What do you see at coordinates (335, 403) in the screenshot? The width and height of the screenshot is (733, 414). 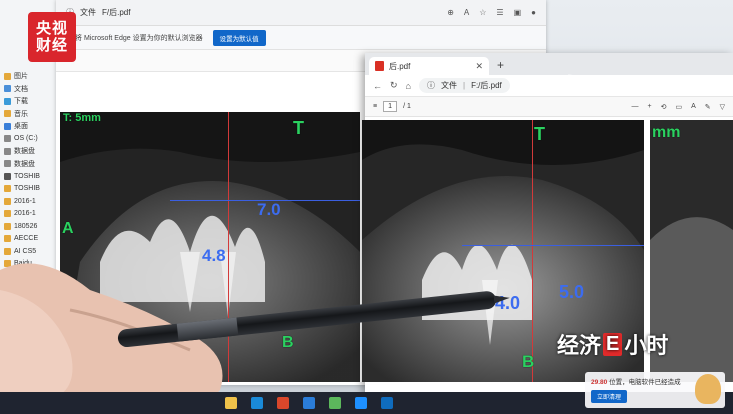 I see `app-icon` at bounding box center [335, 403].